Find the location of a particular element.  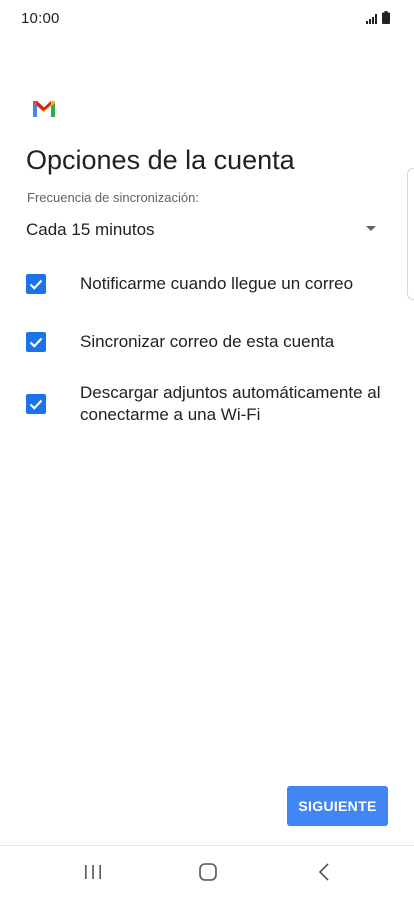

recent-apps-button is located at coordinates (93, 871).